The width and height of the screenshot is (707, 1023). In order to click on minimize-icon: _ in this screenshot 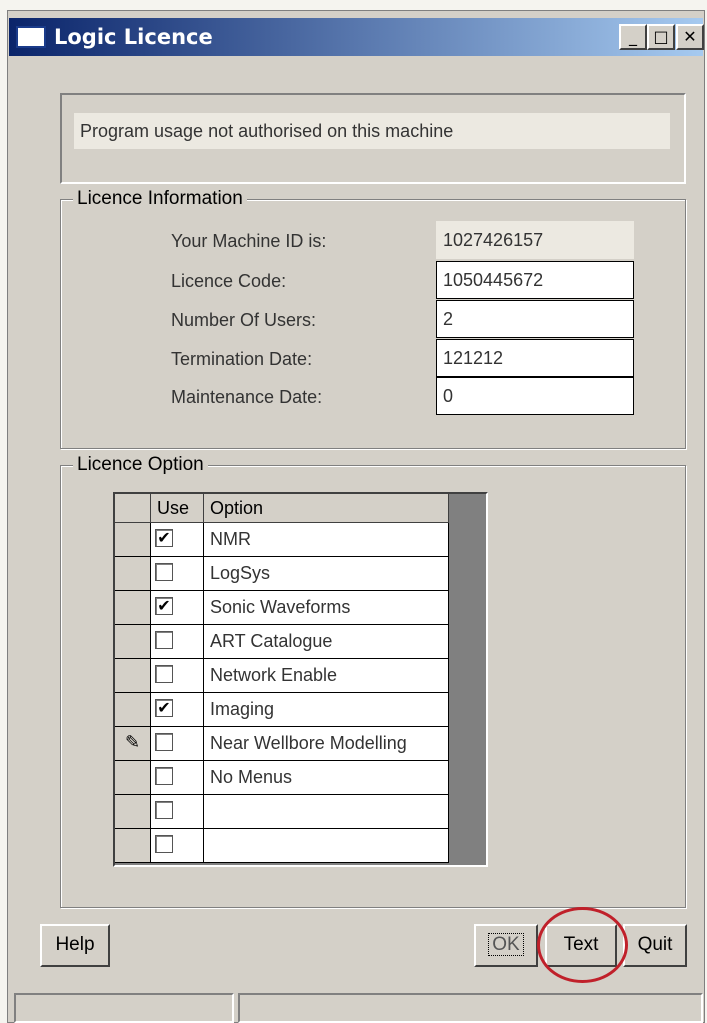, I will do `click(633, 36)`.